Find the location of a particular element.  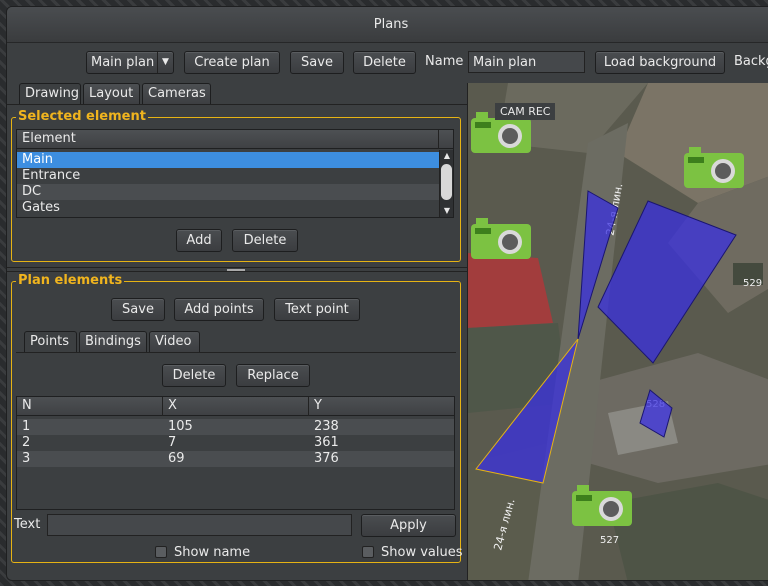

plan-select-value: Main plan is located at coordinates (123, 62).